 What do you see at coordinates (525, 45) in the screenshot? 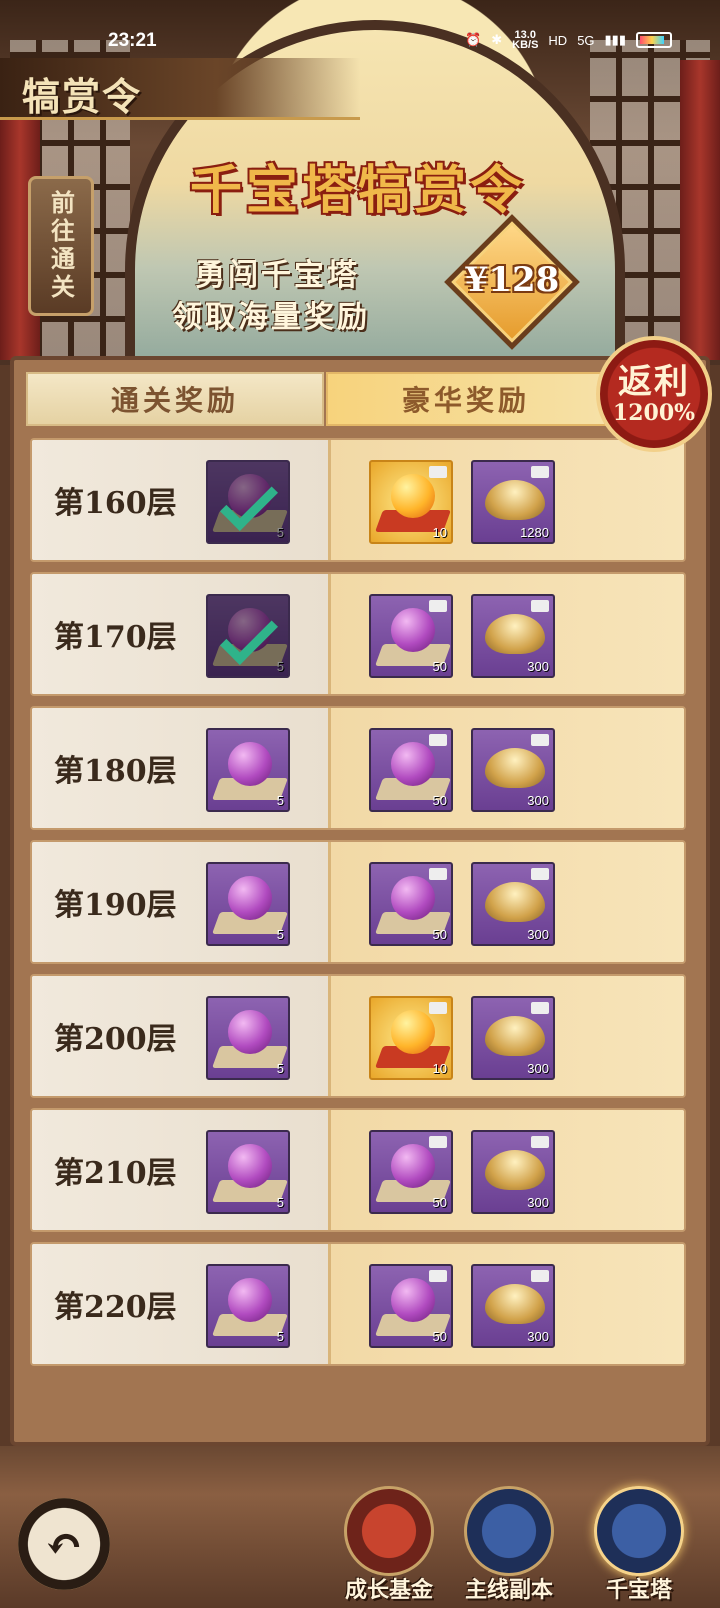
I see `net-speed-unit: KB/S` at bounding box center [525, 45].